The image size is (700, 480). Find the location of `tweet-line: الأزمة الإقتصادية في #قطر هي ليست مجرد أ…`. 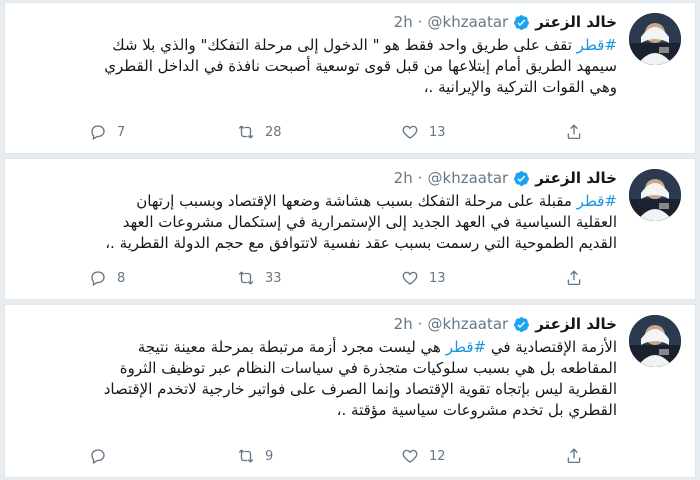

tweet-line: الأزمة الإقتصادية في #قطر هي ليست مجرد أ… is located at coordinates (317, 347).